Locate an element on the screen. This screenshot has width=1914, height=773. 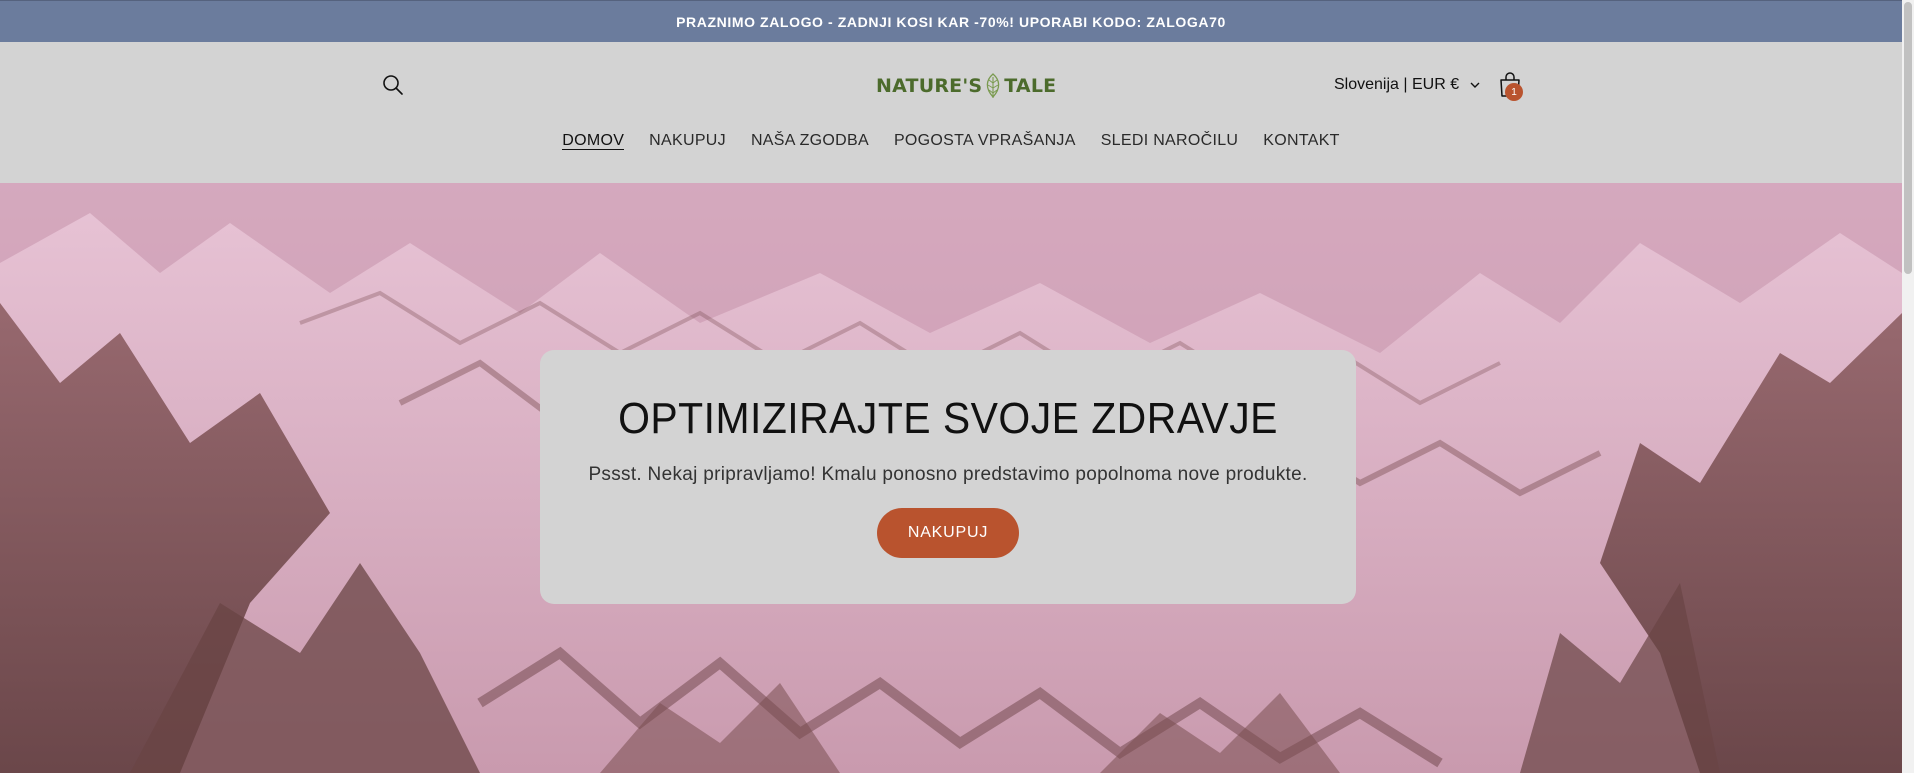
nav-label-kontakt: KONTAKT is located at coordinates (1301, 140).